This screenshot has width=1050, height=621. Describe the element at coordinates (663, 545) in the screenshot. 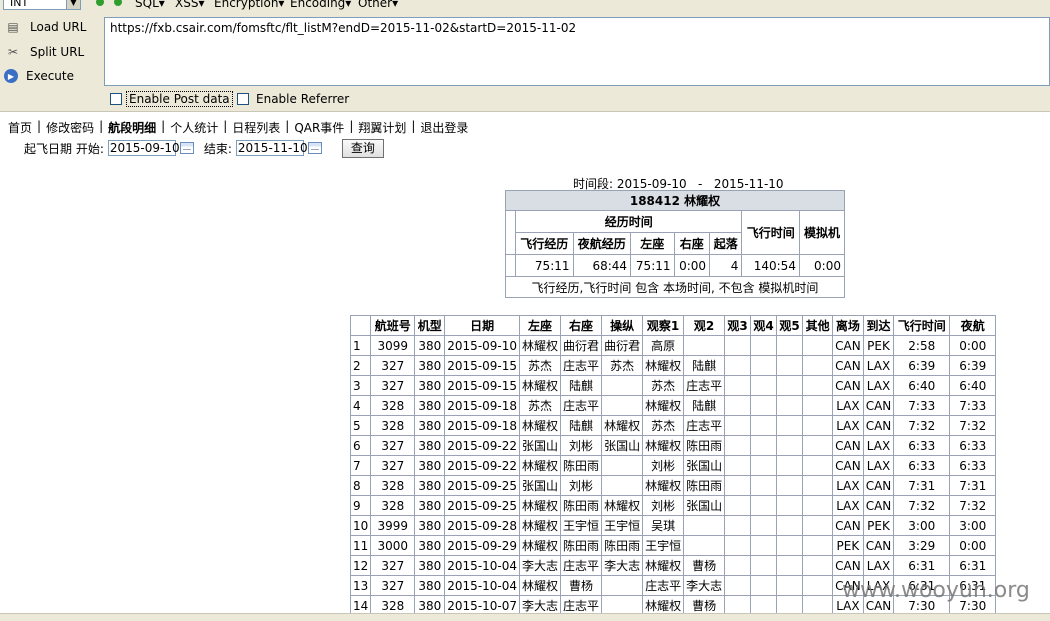

I see `table-cell: 王宇恒` at that location.